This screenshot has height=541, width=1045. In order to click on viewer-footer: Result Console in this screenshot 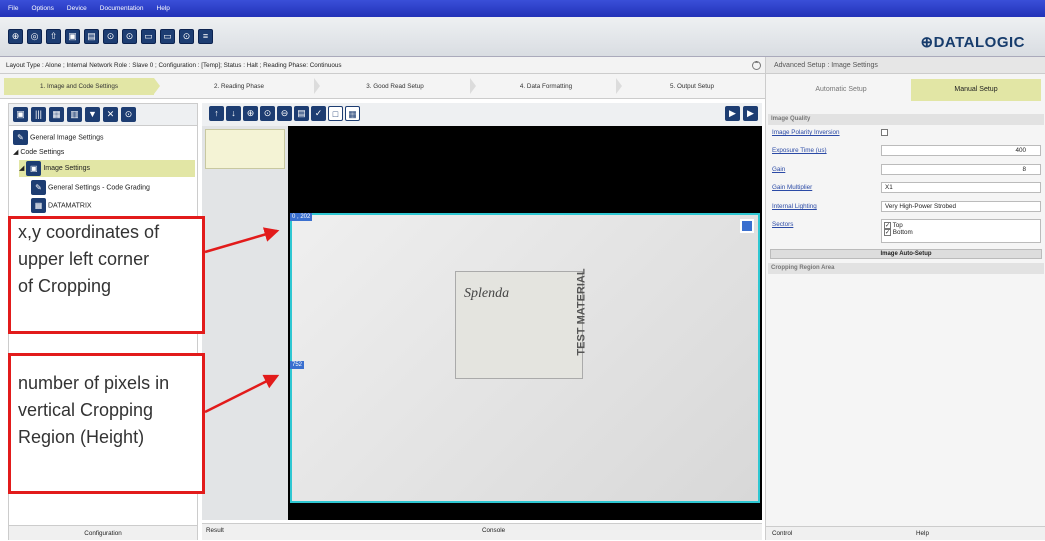, I will do `click(482, 531)`.